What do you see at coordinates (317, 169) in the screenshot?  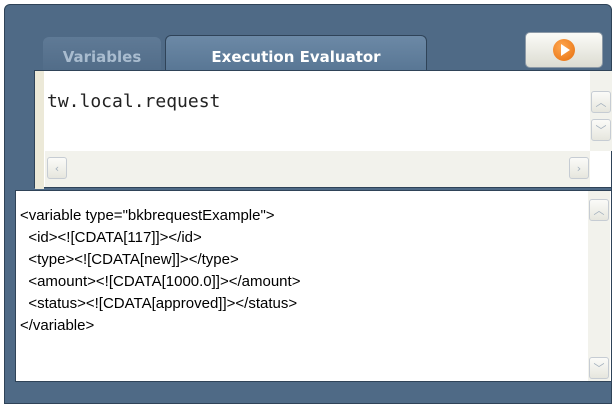 I see `editor-horizontal-scrollbar: ‹ ›` at bounding box center [317, 169].